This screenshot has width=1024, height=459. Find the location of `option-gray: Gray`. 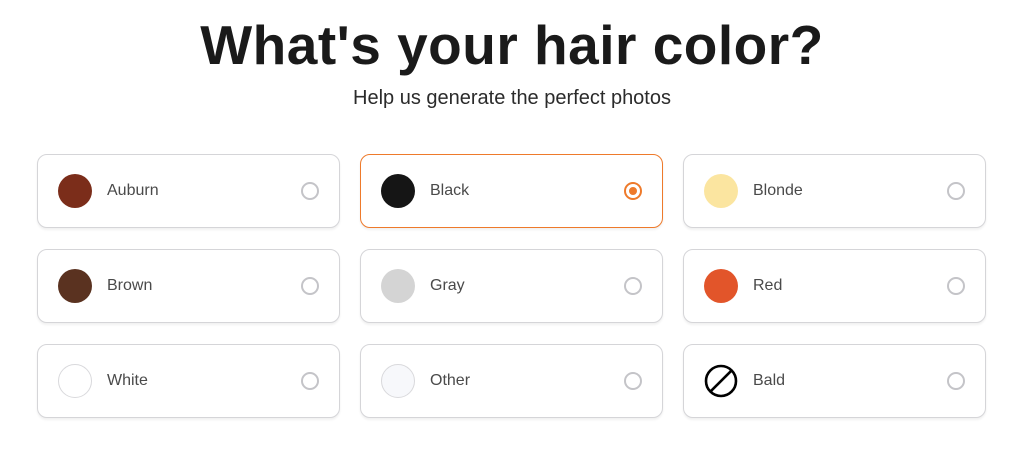

option-gray: Gray is located at coordinates (511, 286).